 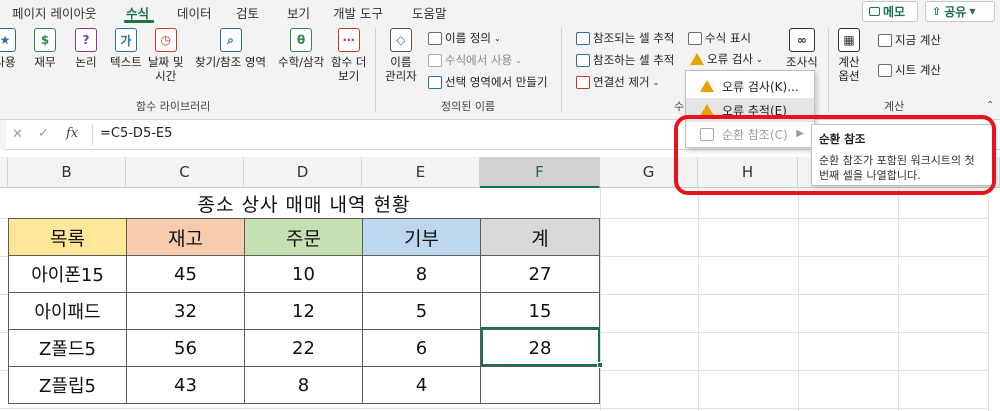 I want to click on enter-icon: ✓, so click(x=43, y=133).